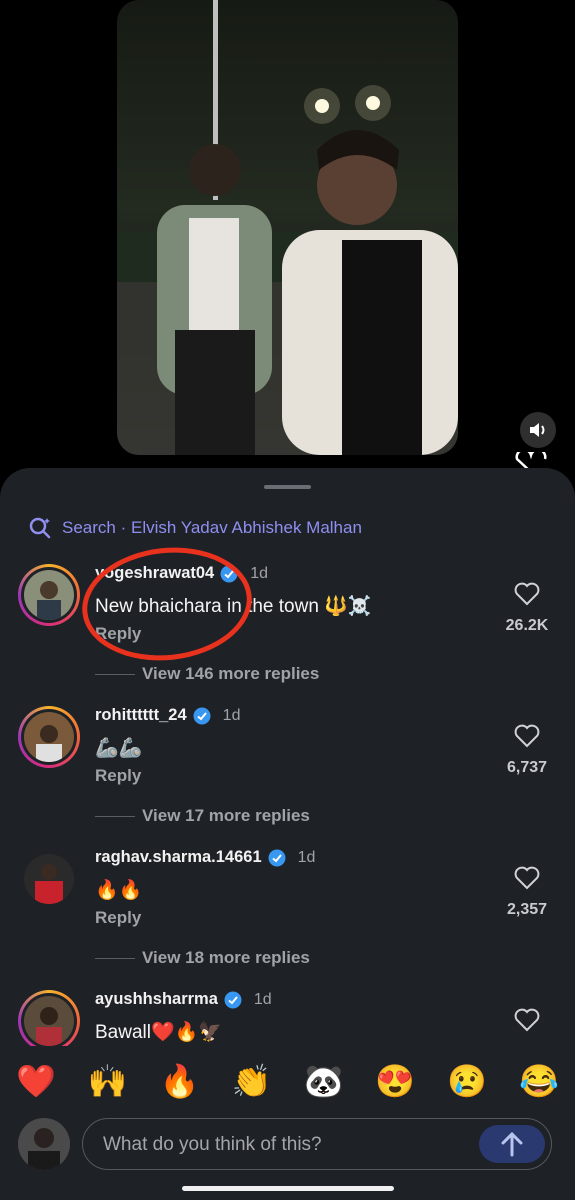 Image resolution: width=575 pixels, height=1200 pixels. I want to click on like-count: 26.2K, so click(527, 625).